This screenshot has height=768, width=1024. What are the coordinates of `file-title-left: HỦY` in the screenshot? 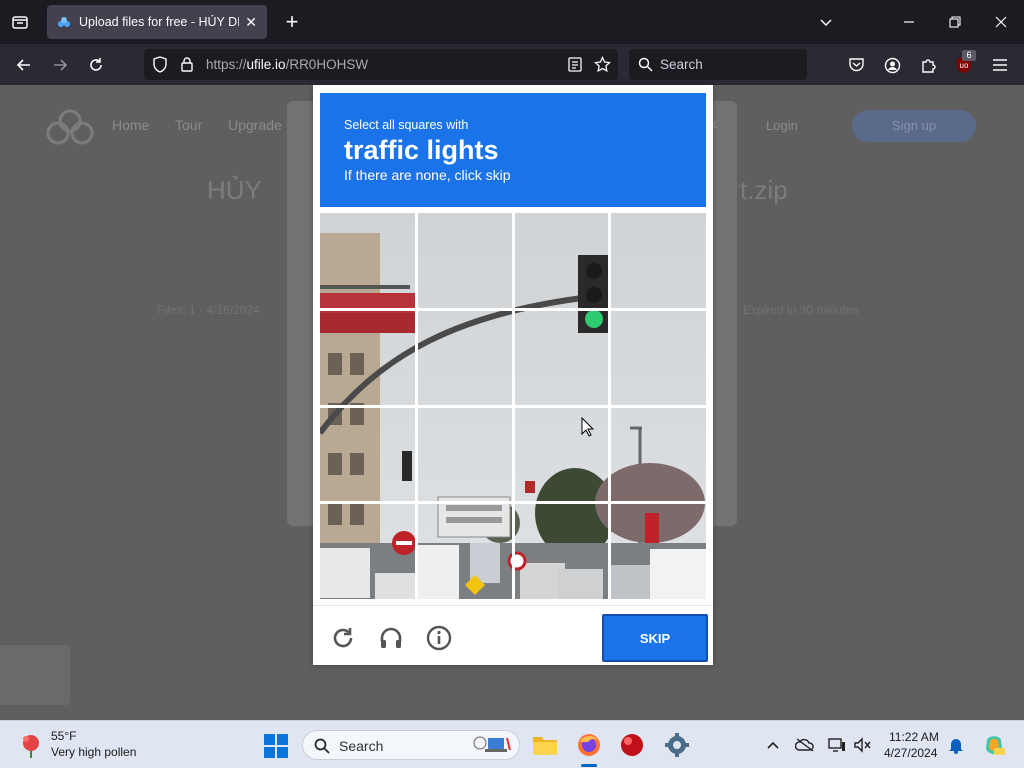 It's located at (234, 190).